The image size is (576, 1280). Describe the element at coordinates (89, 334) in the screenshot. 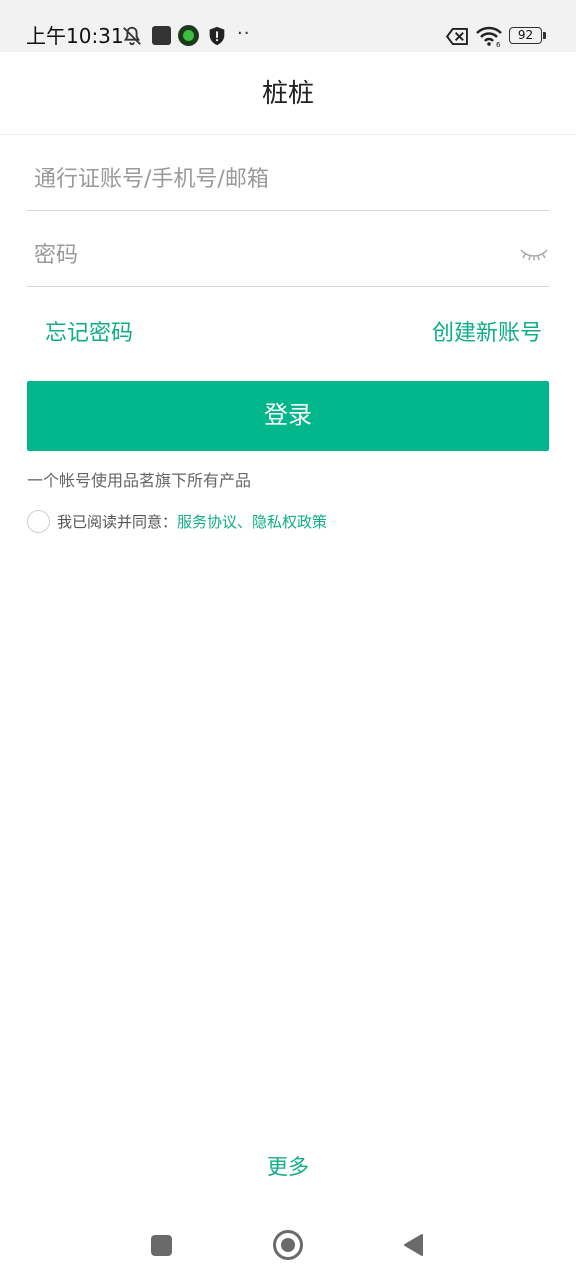

I see `forgot-password-link: 忘记密码` at that location.